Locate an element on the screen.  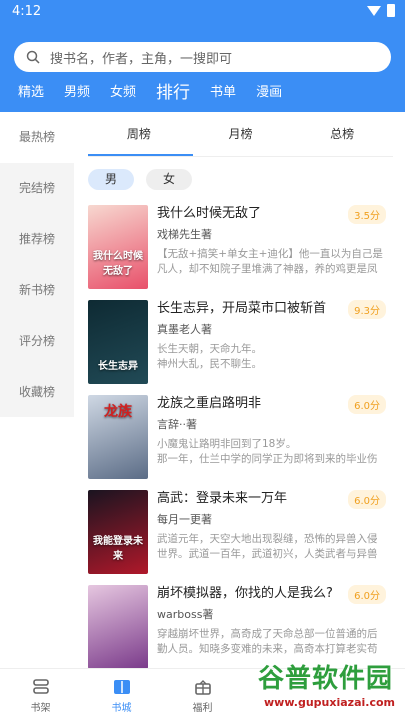
search-bar: 搜书名，作者，主角，一搜即可 is located at coordinates (202, 57).